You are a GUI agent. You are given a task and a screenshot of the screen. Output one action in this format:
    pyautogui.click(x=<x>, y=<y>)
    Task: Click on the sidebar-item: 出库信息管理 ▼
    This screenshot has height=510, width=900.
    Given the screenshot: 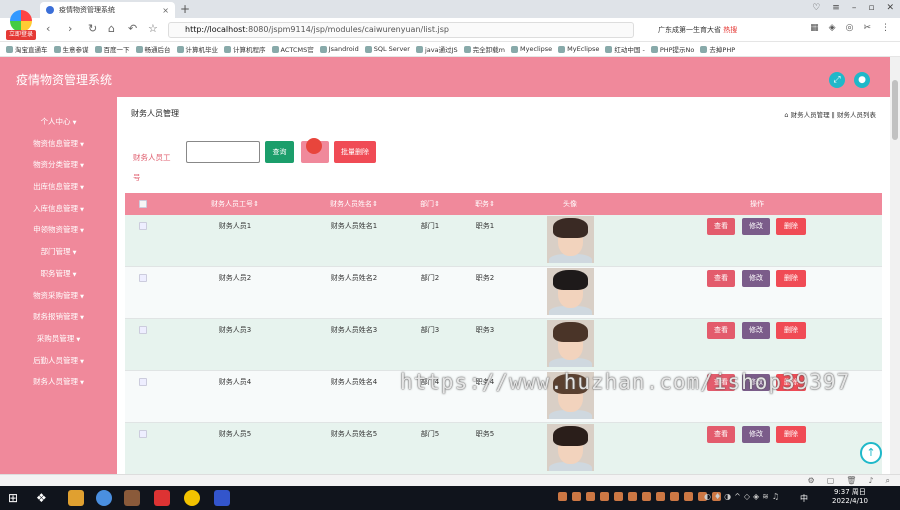 What is the action you would take?
    pyautogui.click(x=58, y=187)
    